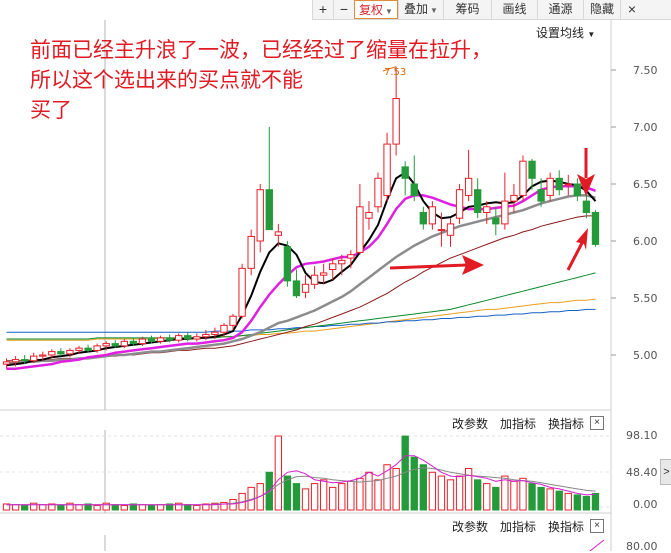  I want to click on annotation-text: 前面已经主升浪了一波，已经经过了缩量在拉升， 所以这个选出来的买点就不能 买了, so click(310, 81).